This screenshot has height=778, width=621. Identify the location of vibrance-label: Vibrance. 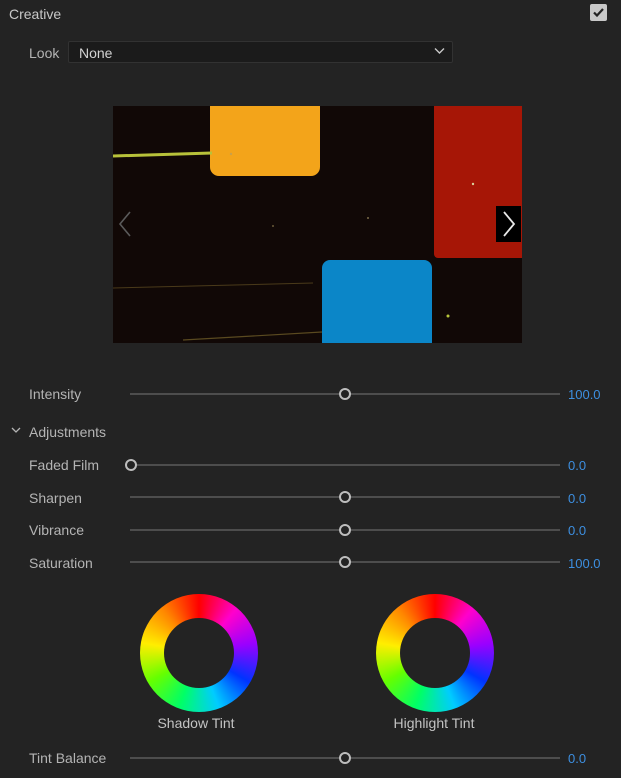
(57, 530).